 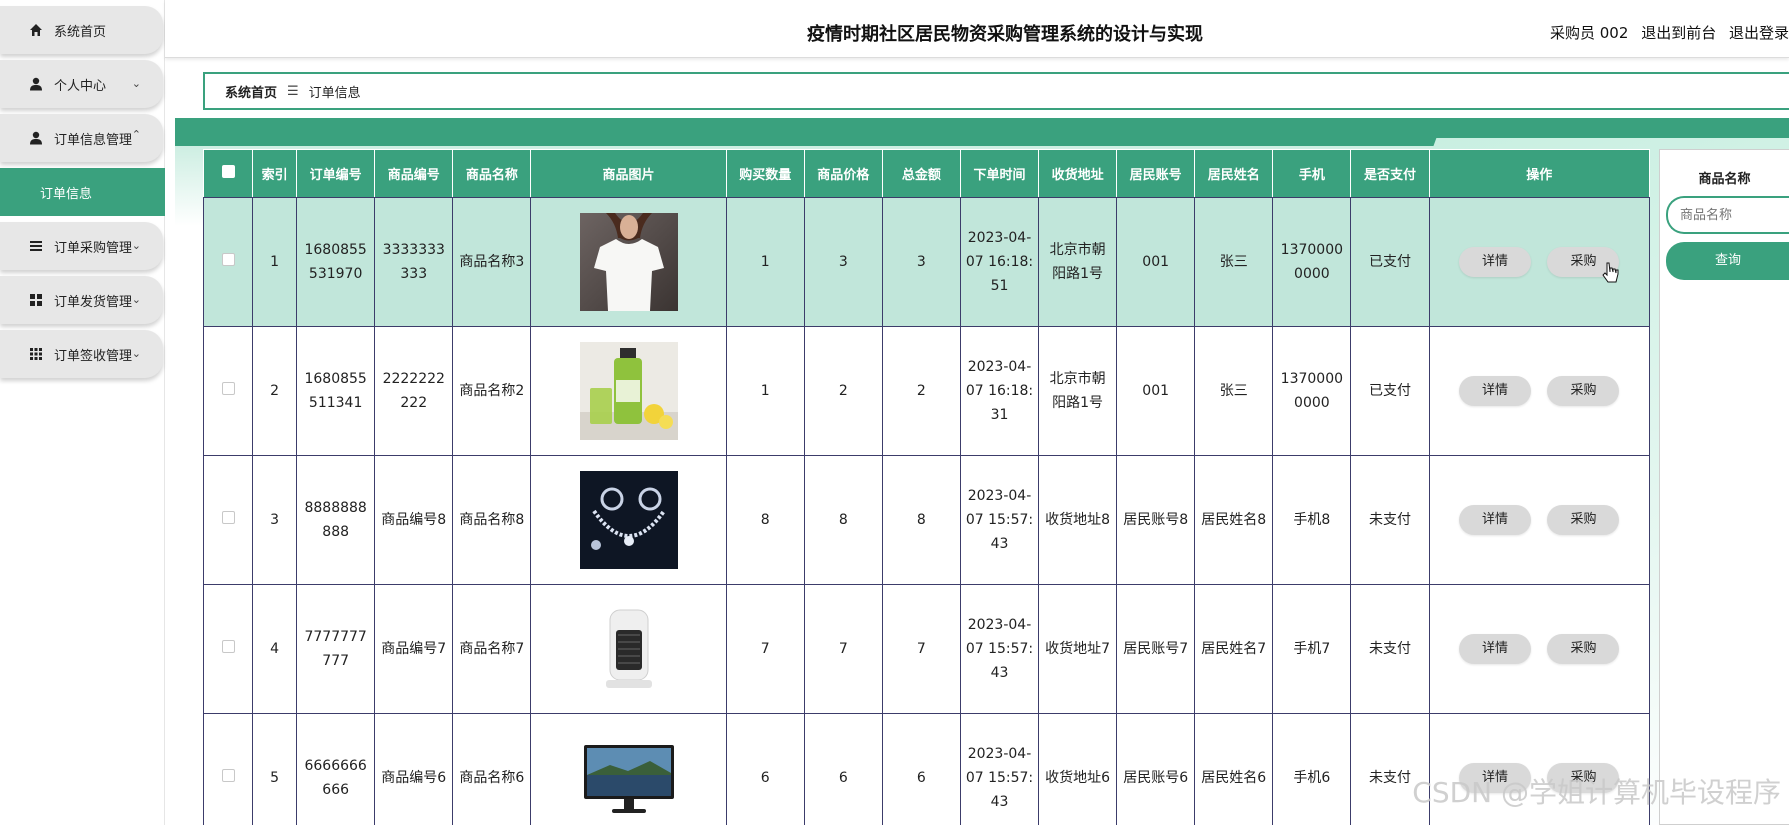 I want to click on column-header: 居民账号, so click(x=1156, y=173).